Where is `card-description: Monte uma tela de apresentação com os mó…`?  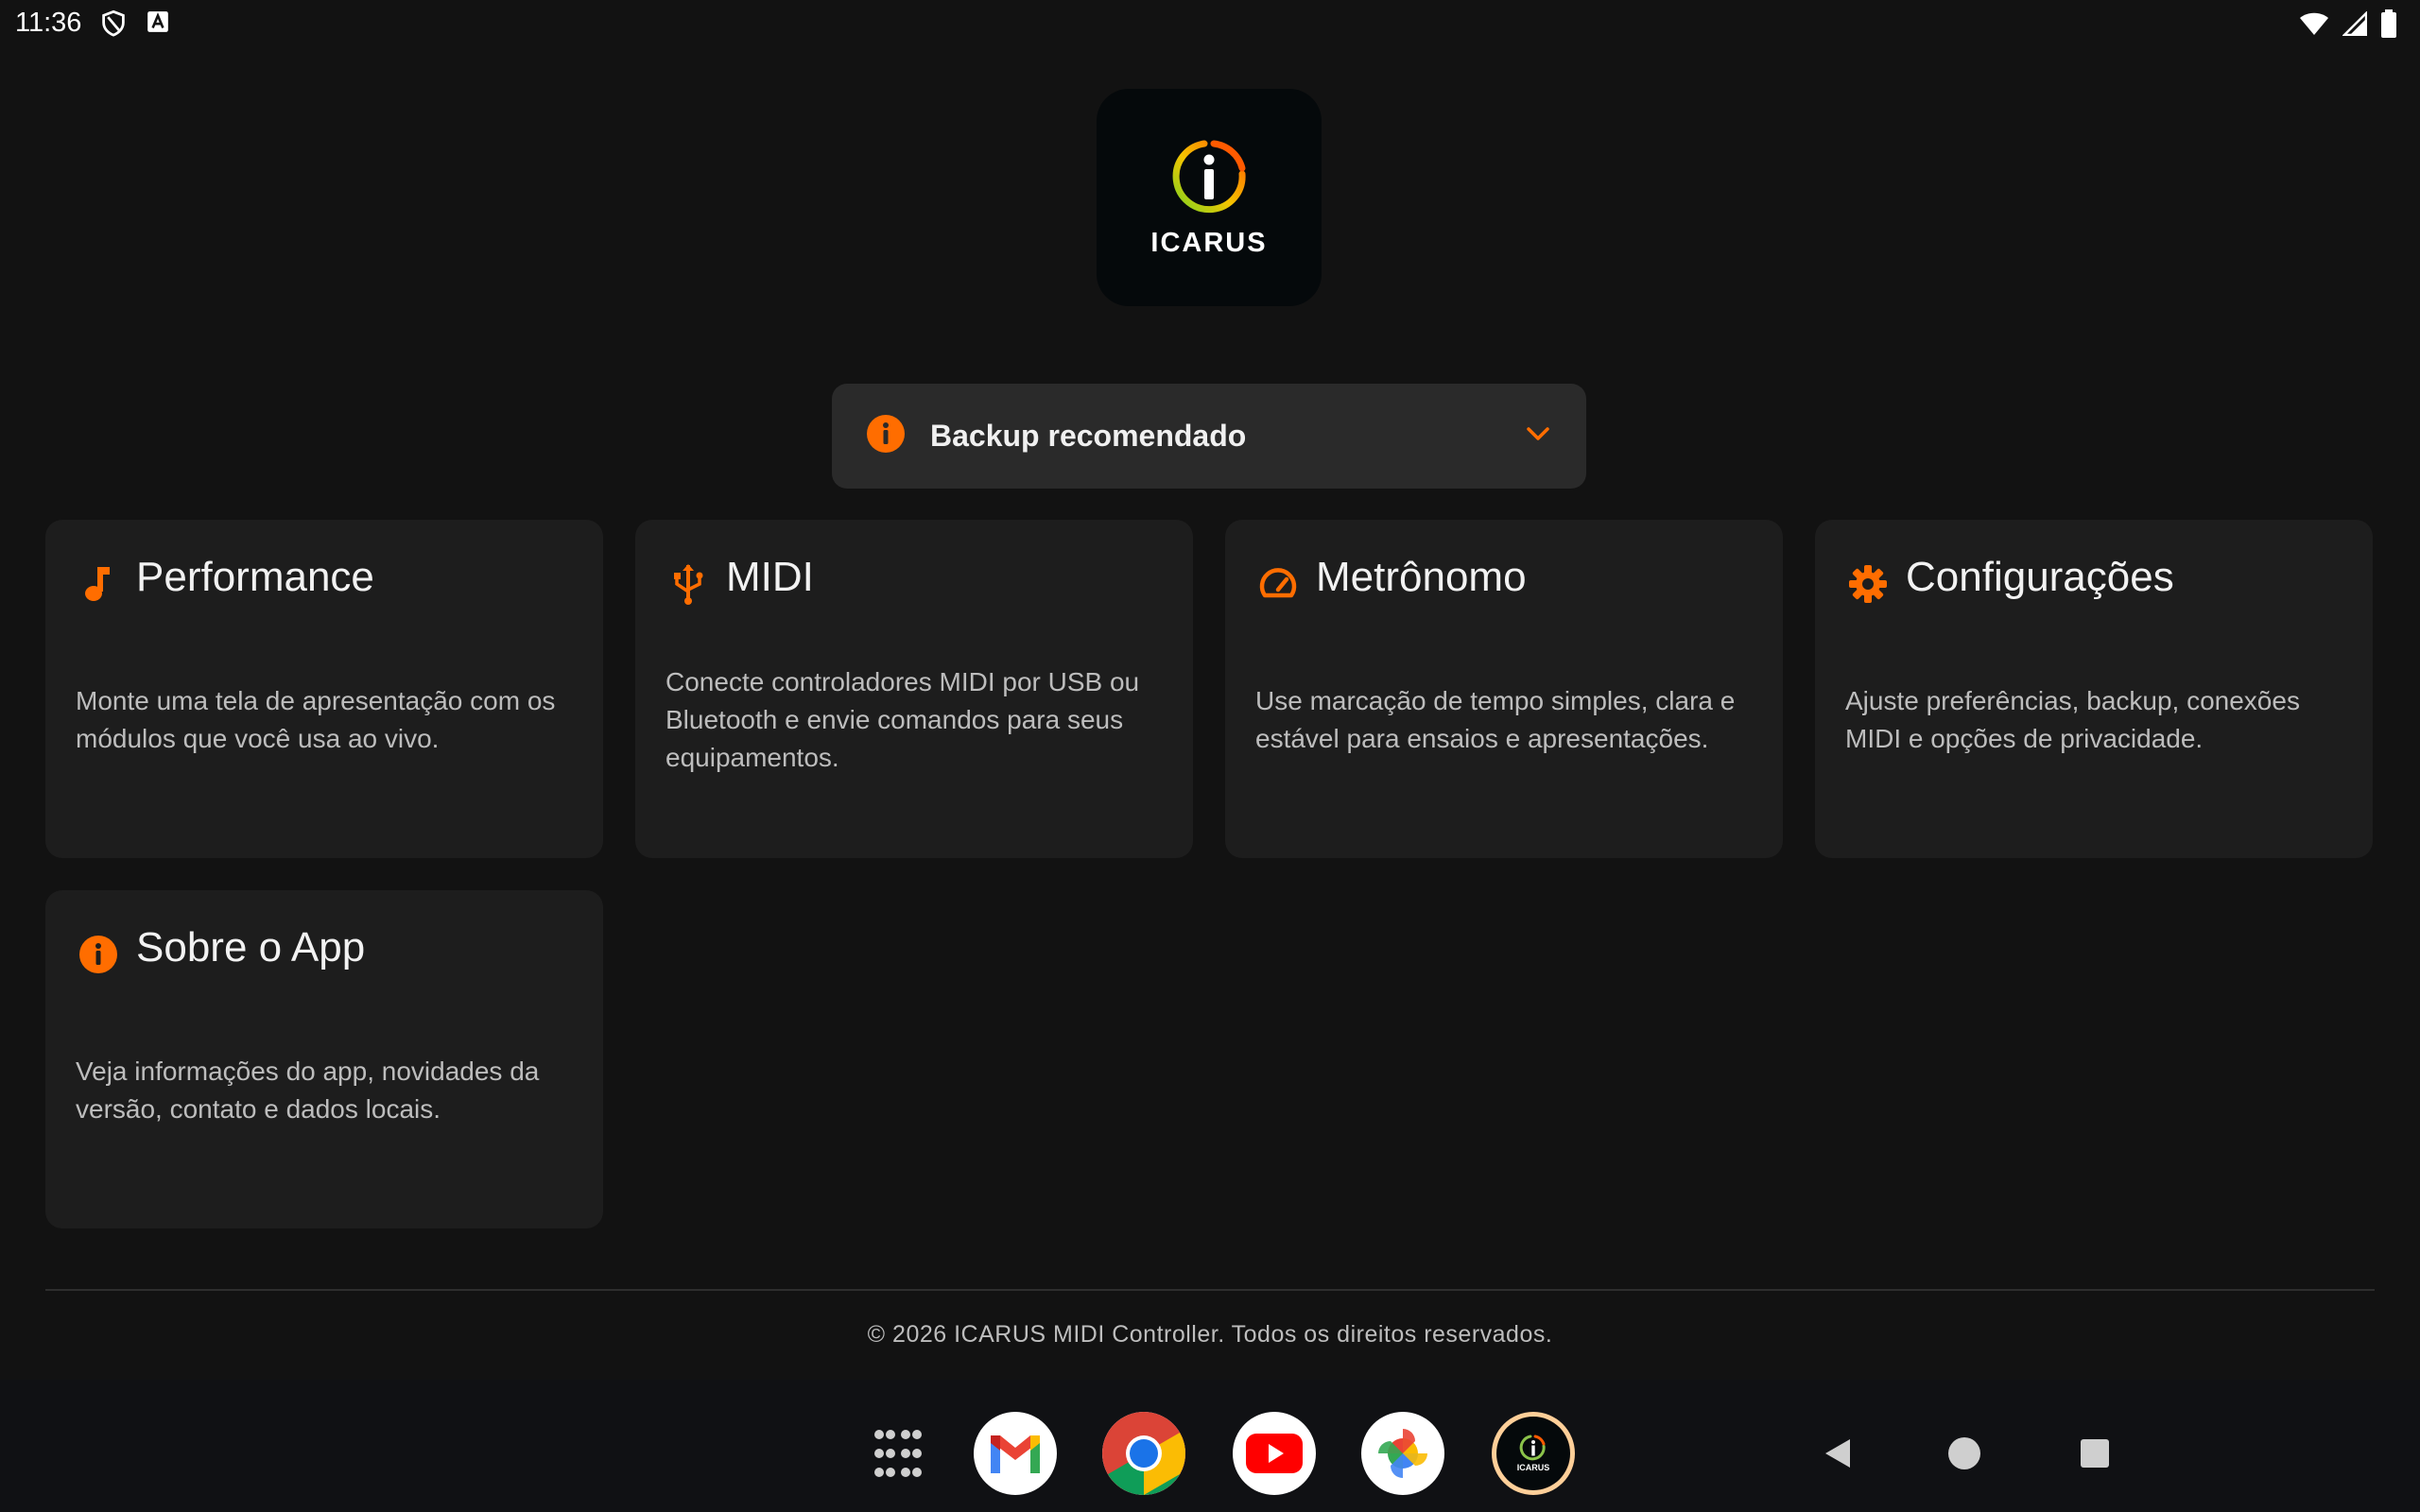
card-description: Monte uma tela de apresentação com os mó… is located at coordinates (316, 719).